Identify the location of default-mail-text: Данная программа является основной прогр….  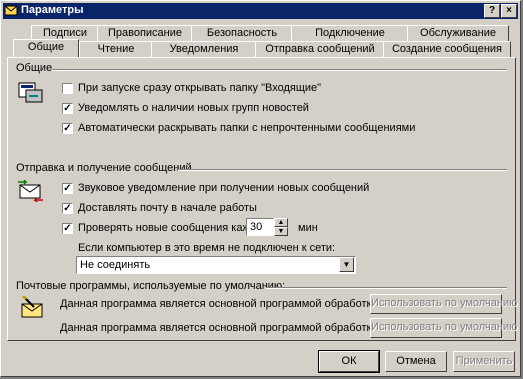
(236, 304).